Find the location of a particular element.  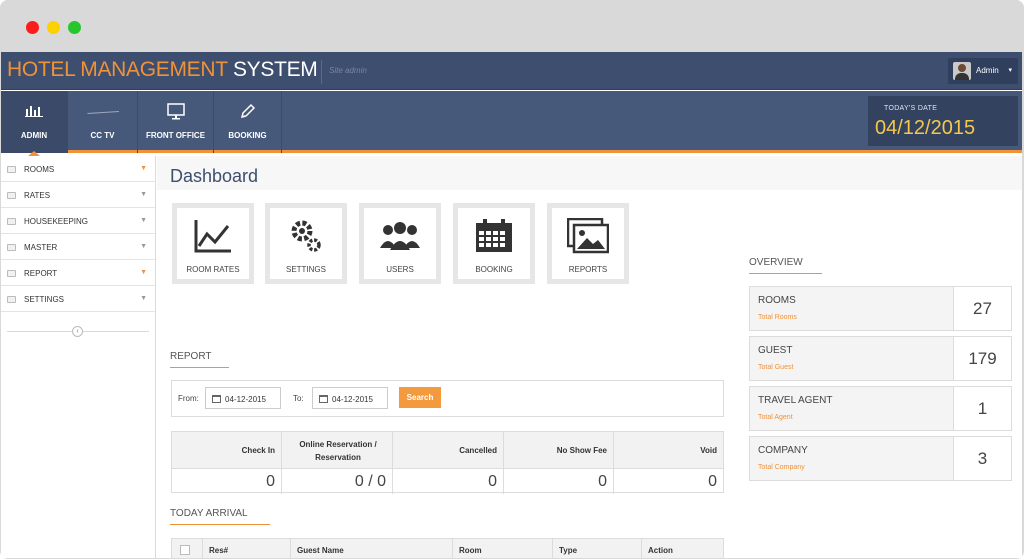

stat-check-in: Check In 0 is located at coordinates (227, 463).